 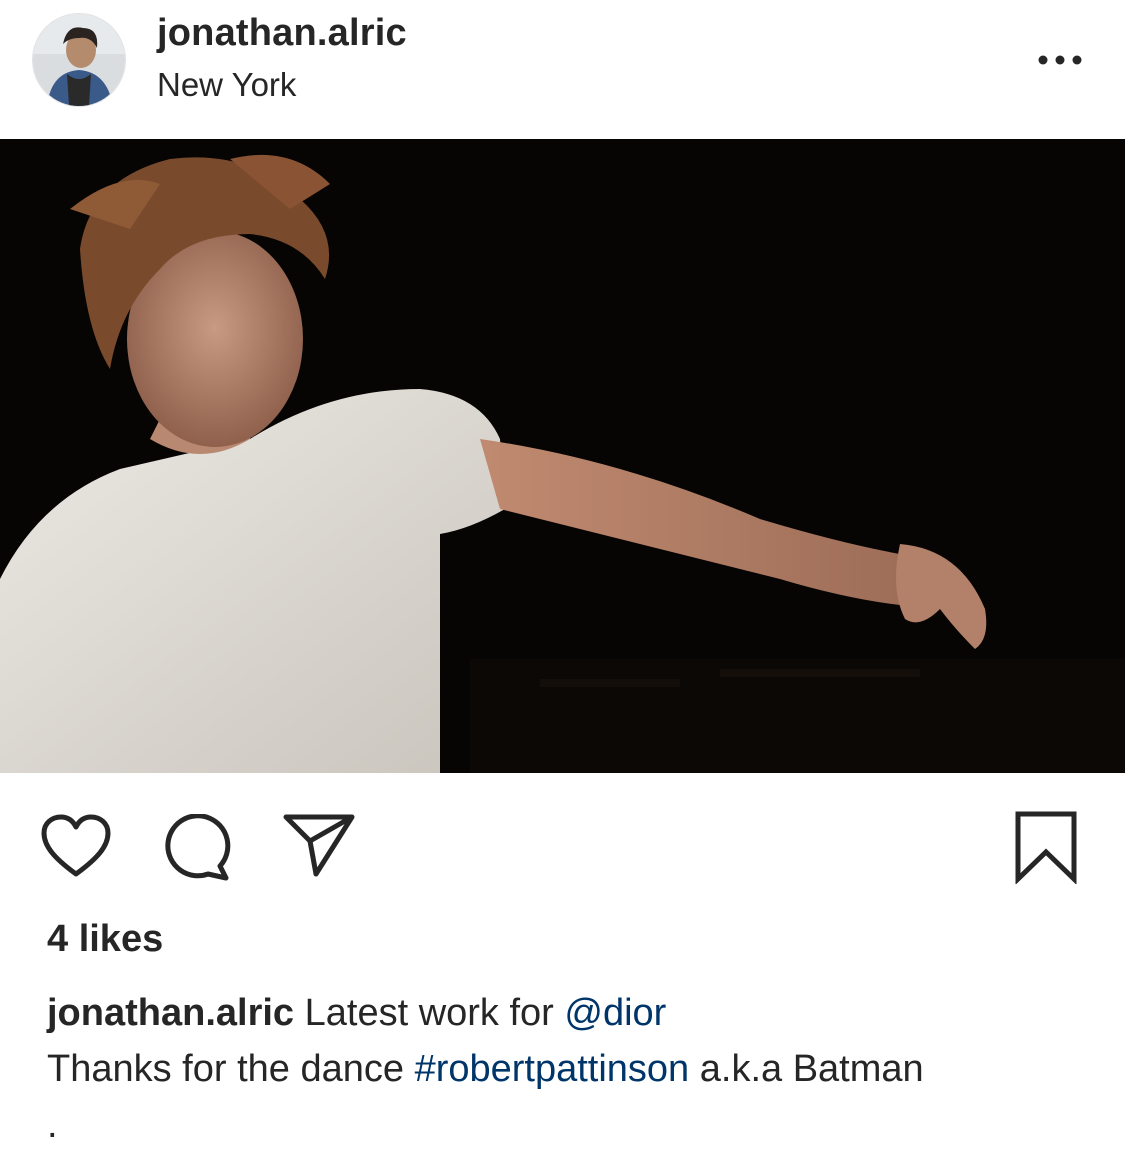 I want to click on caption-line-3: ., so click(x=52, y=1125).